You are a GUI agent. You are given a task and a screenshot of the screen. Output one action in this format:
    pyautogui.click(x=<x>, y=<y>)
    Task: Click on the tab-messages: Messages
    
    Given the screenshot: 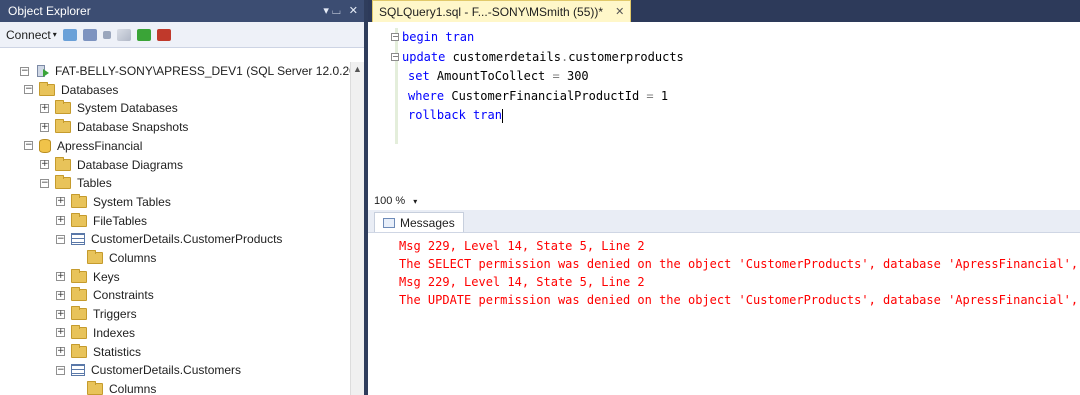 What is the action you would take?
    pyautogui.click(x=419, y=222)
    